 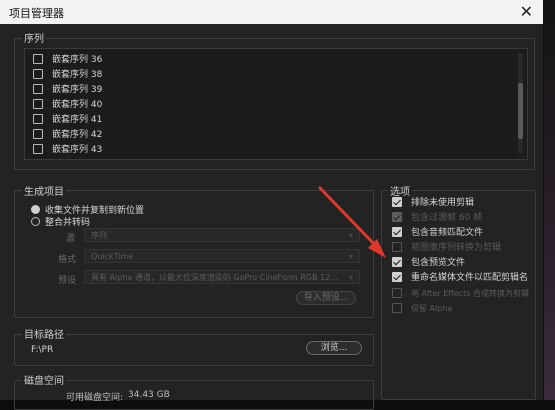 I want to click on available-space-label: 可用磁盘空间:, so click(x=95, y=398).